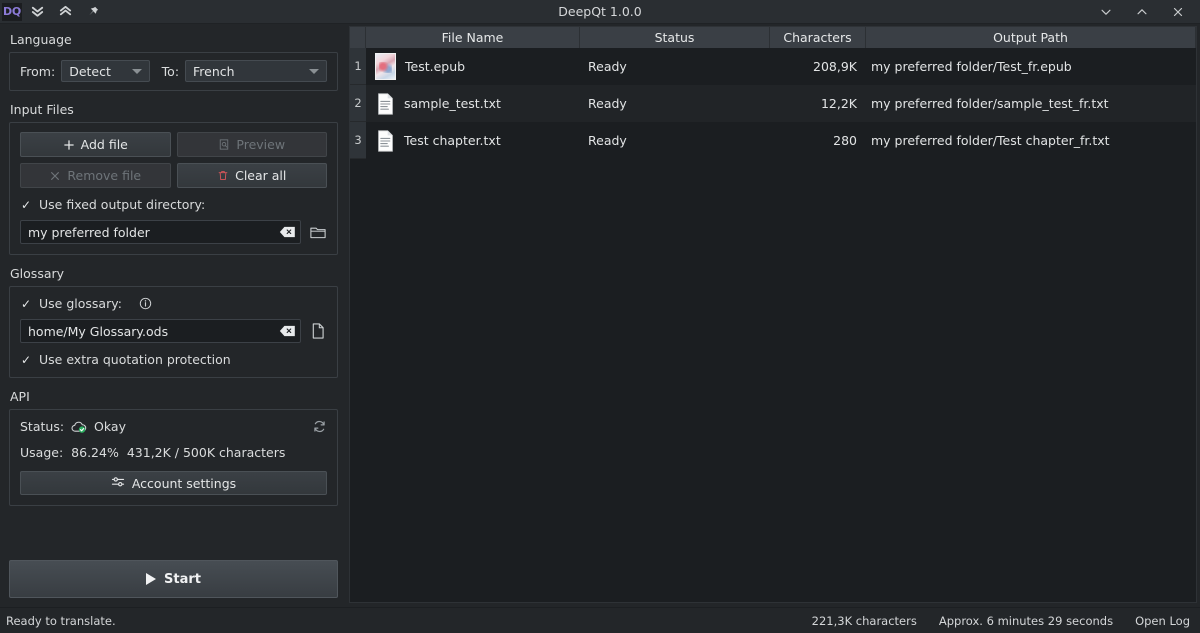 The width and height of the screenshot is (1200, 633). I want to click on chevrons-up-icon, so click(65, 12).